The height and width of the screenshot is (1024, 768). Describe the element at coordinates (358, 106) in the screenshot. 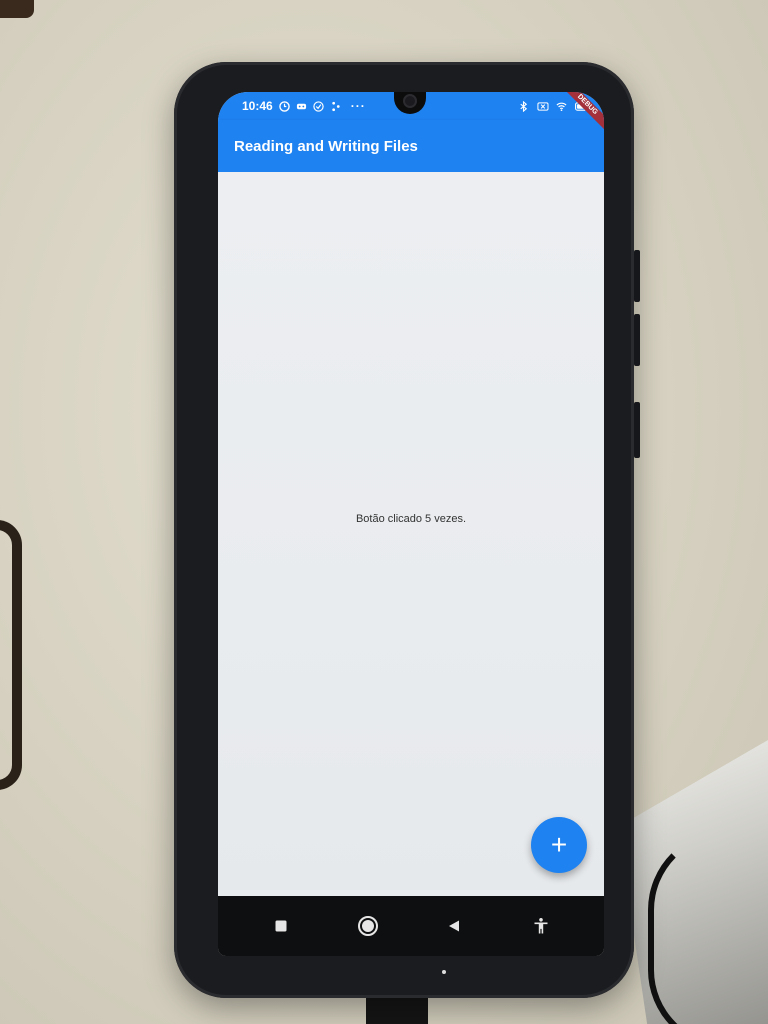

I see `more-notifications-indicator: ···` at that location.